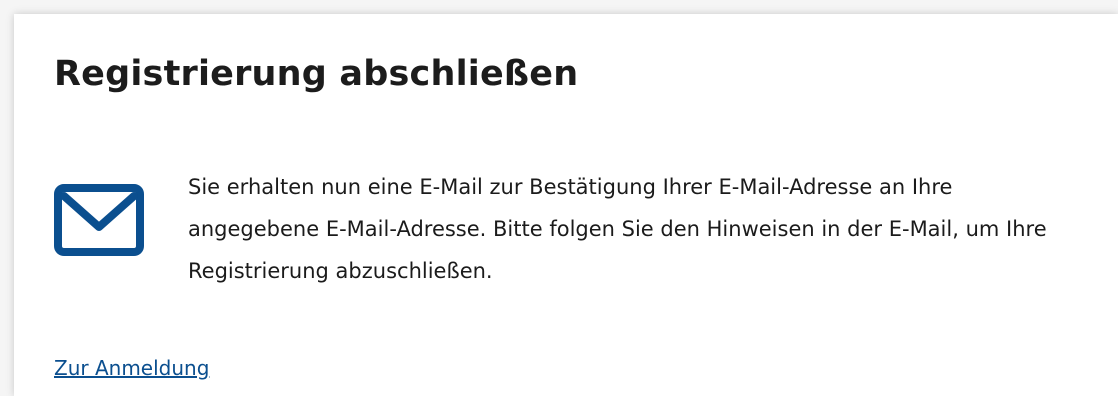  Describe the element at coordinates (99, 220) in the screenshot. I see `envelope-icon` at that location.